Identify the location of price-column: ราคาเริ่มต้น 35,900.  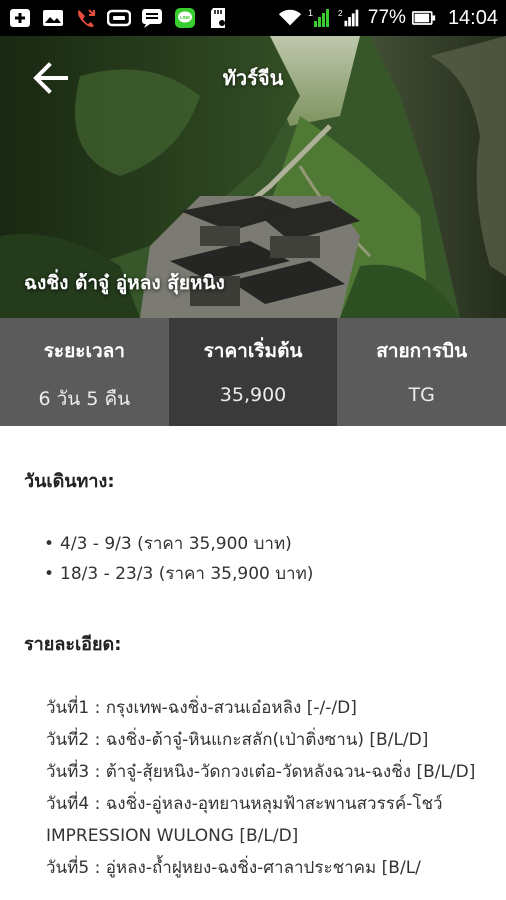
(253, 372).